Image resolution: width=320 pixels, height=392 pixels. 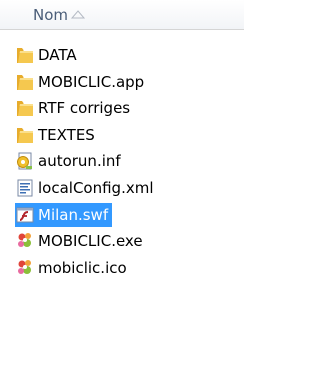 What do you see at coordinates (82, 267) in the screenshot?
I see `file-name: mobiclic.ico` at bounding box center [82, 267].